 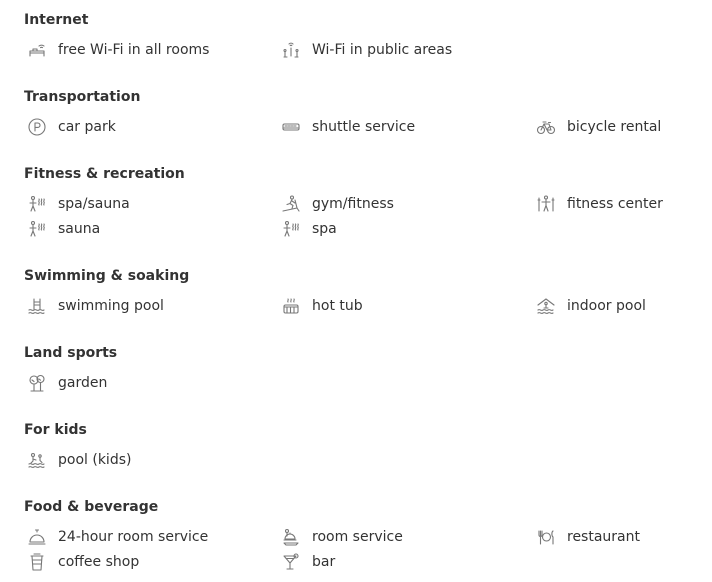 What do you see at coordinates (291, 127) in the screenshot?
I see `shuttle-icon` at bounding box center [291, 127].